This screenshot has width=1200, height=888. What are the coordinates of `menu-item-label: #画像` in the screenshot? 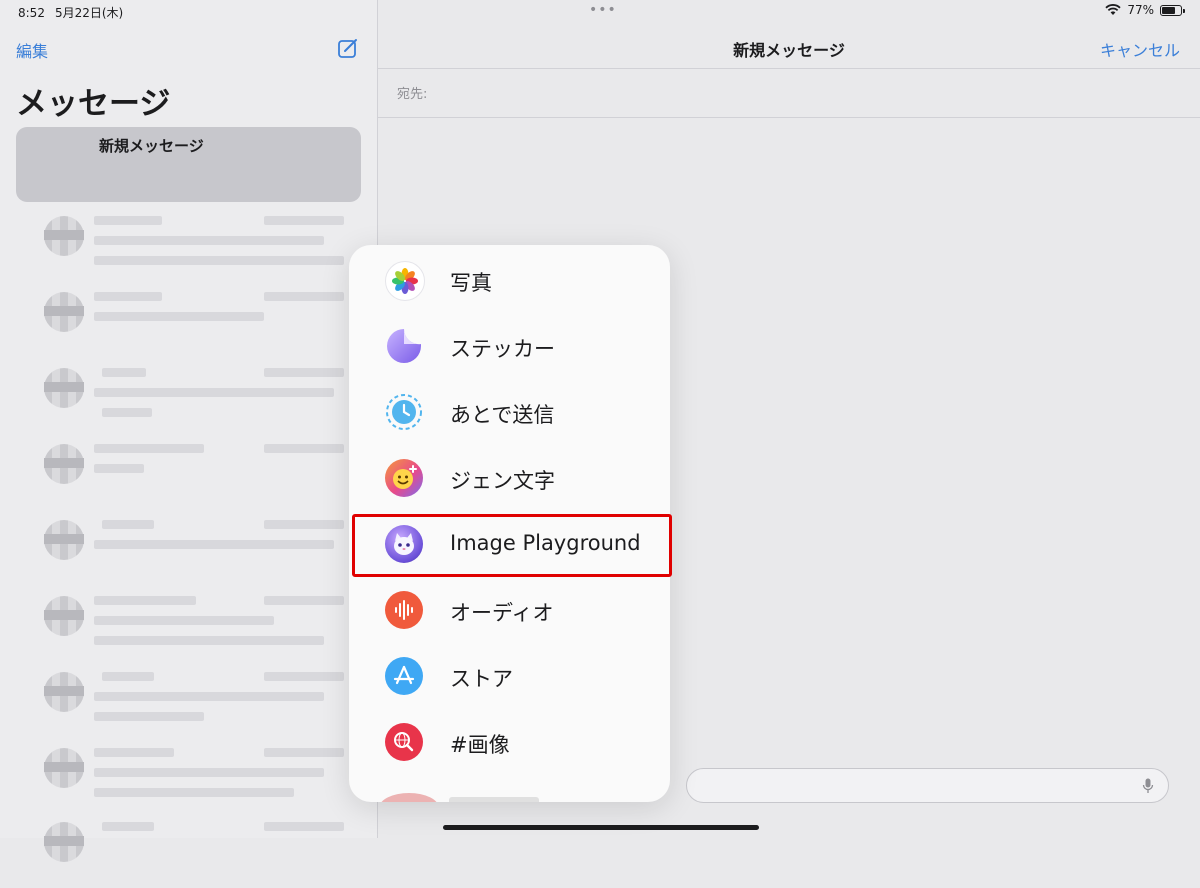 It's located at (480, 745).